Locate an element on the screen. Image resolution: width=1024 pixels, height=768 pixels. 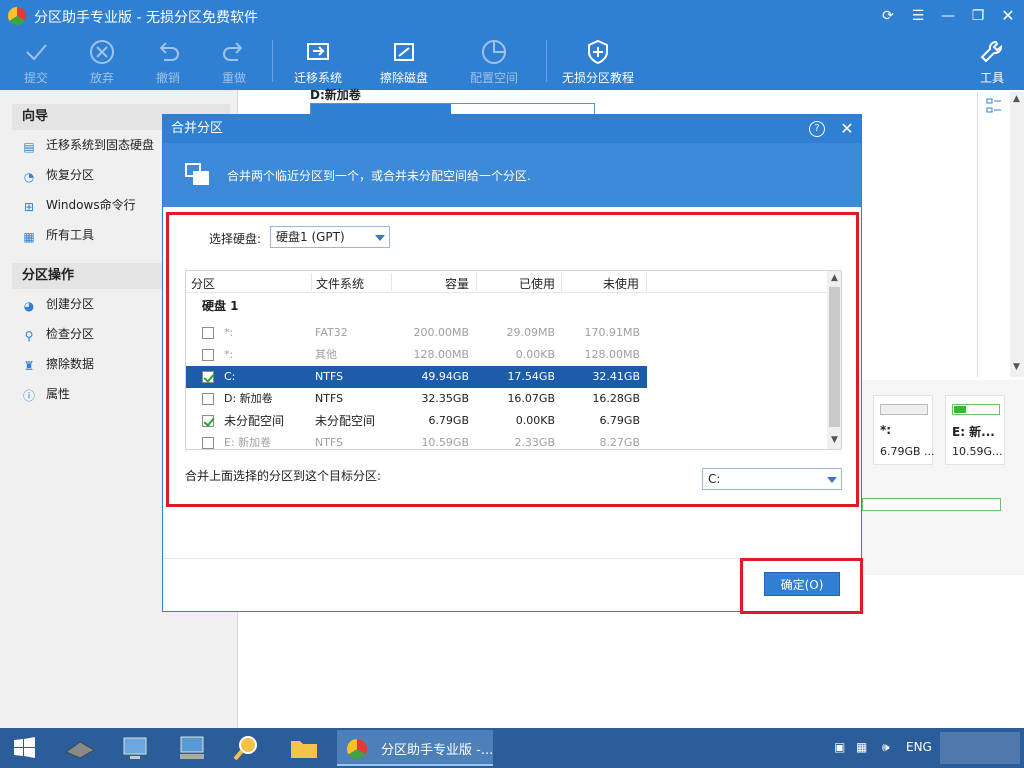
migrate-label: 迁移系统 is located at coordinates (317, 78).